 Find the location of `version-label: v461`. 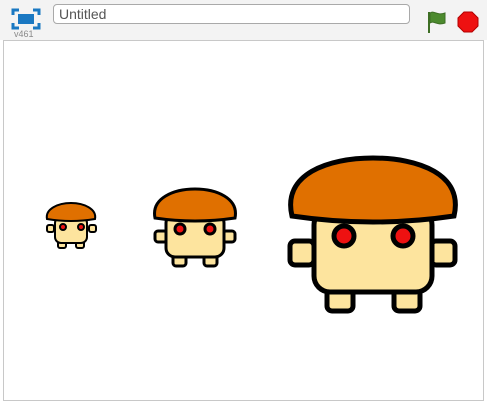

version-label: v461 is located at coordinates (24, 34).